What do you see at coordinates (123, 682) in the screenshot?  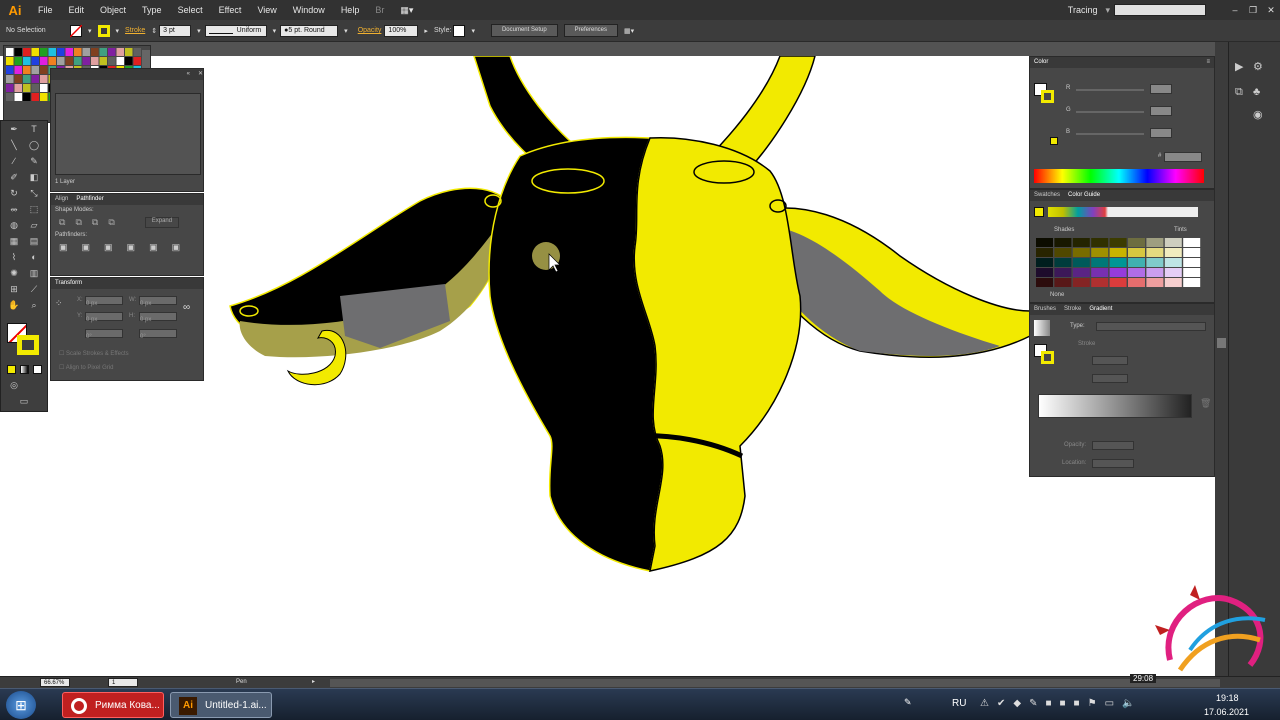 I see `artboard-number-field: 1` at bounding box center [123, 682].